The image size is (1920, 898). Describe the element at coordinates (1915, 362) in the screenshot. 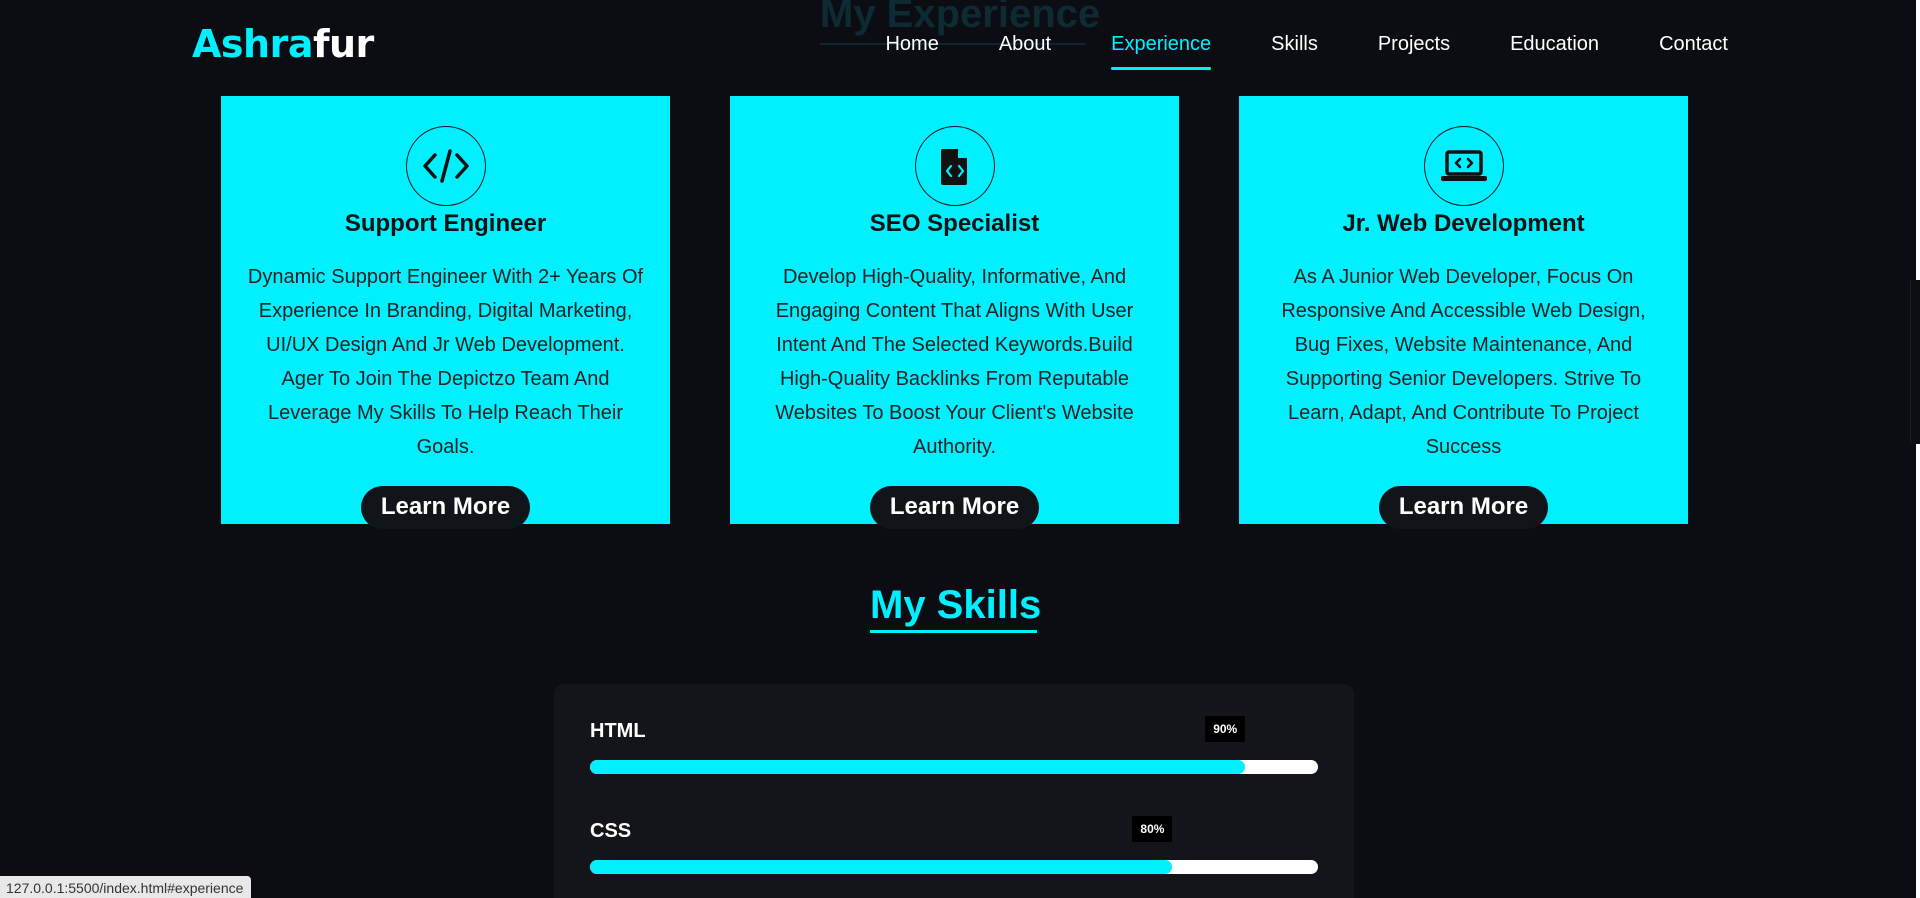

I see `scrollbar-thumb` at that location.